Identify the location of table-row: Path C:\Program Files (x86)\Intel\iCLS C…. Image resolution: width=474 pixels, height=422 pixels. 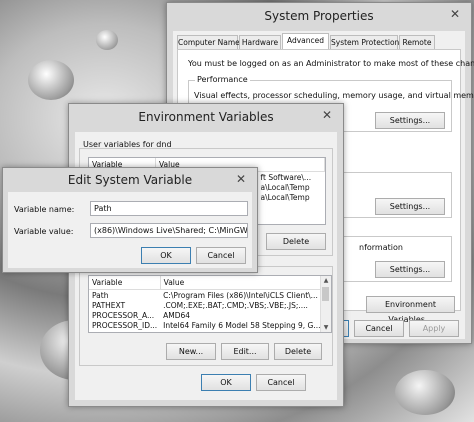
(206, 295).